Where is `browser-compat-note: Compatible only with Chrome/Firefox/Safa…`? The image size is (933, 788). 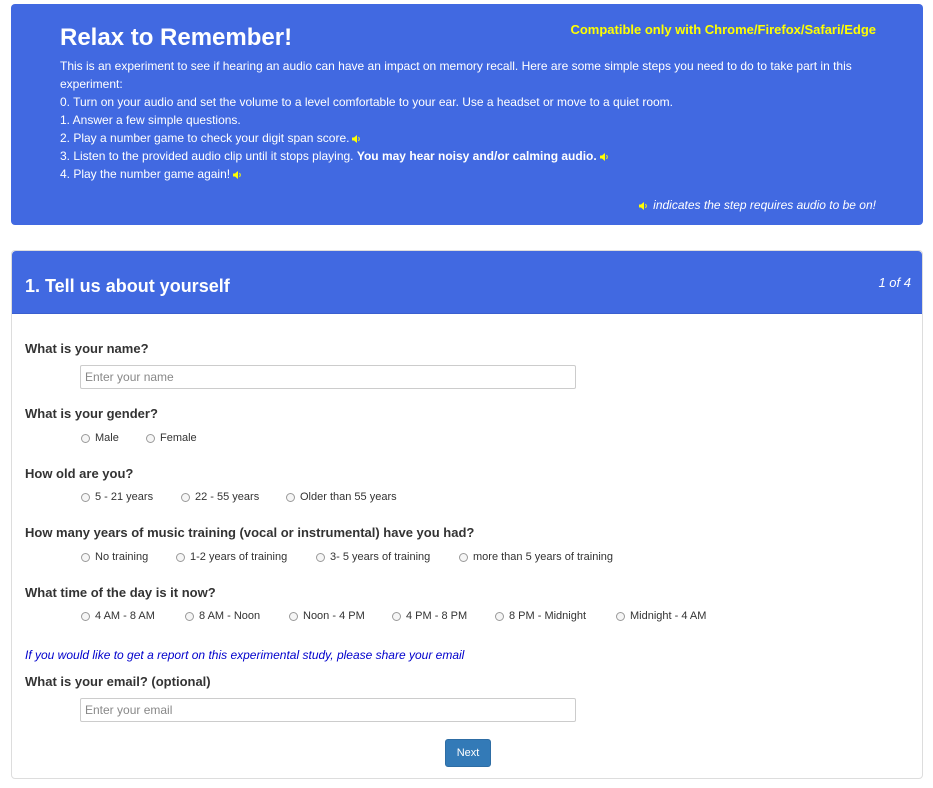 browser-compat-note: Compatible only with Chrome/Firefox/Safa… is located at coordinates (723, 29).